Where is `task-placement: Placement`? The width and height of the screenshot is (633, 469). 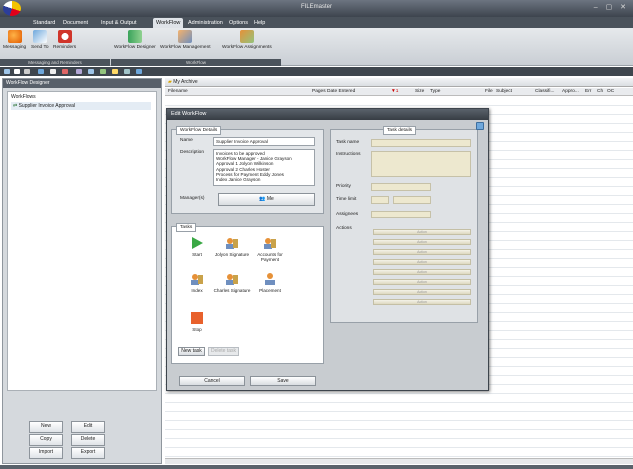 task-placement: Placement is located at coordinates (270, 282).